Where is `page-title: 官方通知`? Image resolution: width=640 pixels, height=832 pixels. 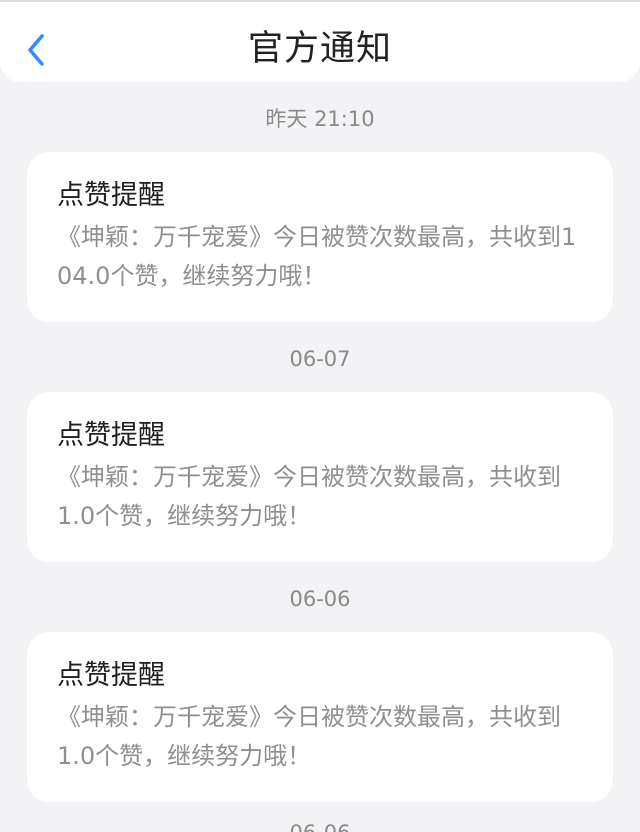 page-title: 官方通知 is located at coordinates (319, 49).